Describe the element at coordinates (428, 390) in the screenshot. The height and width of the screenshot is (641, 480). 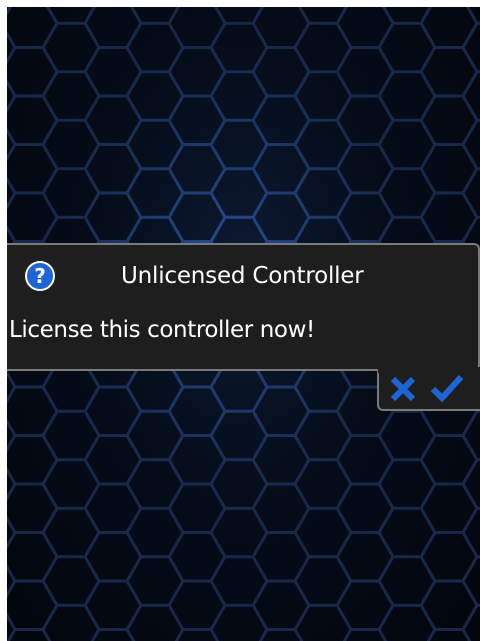
I see `dialog-action-tab` at that location.